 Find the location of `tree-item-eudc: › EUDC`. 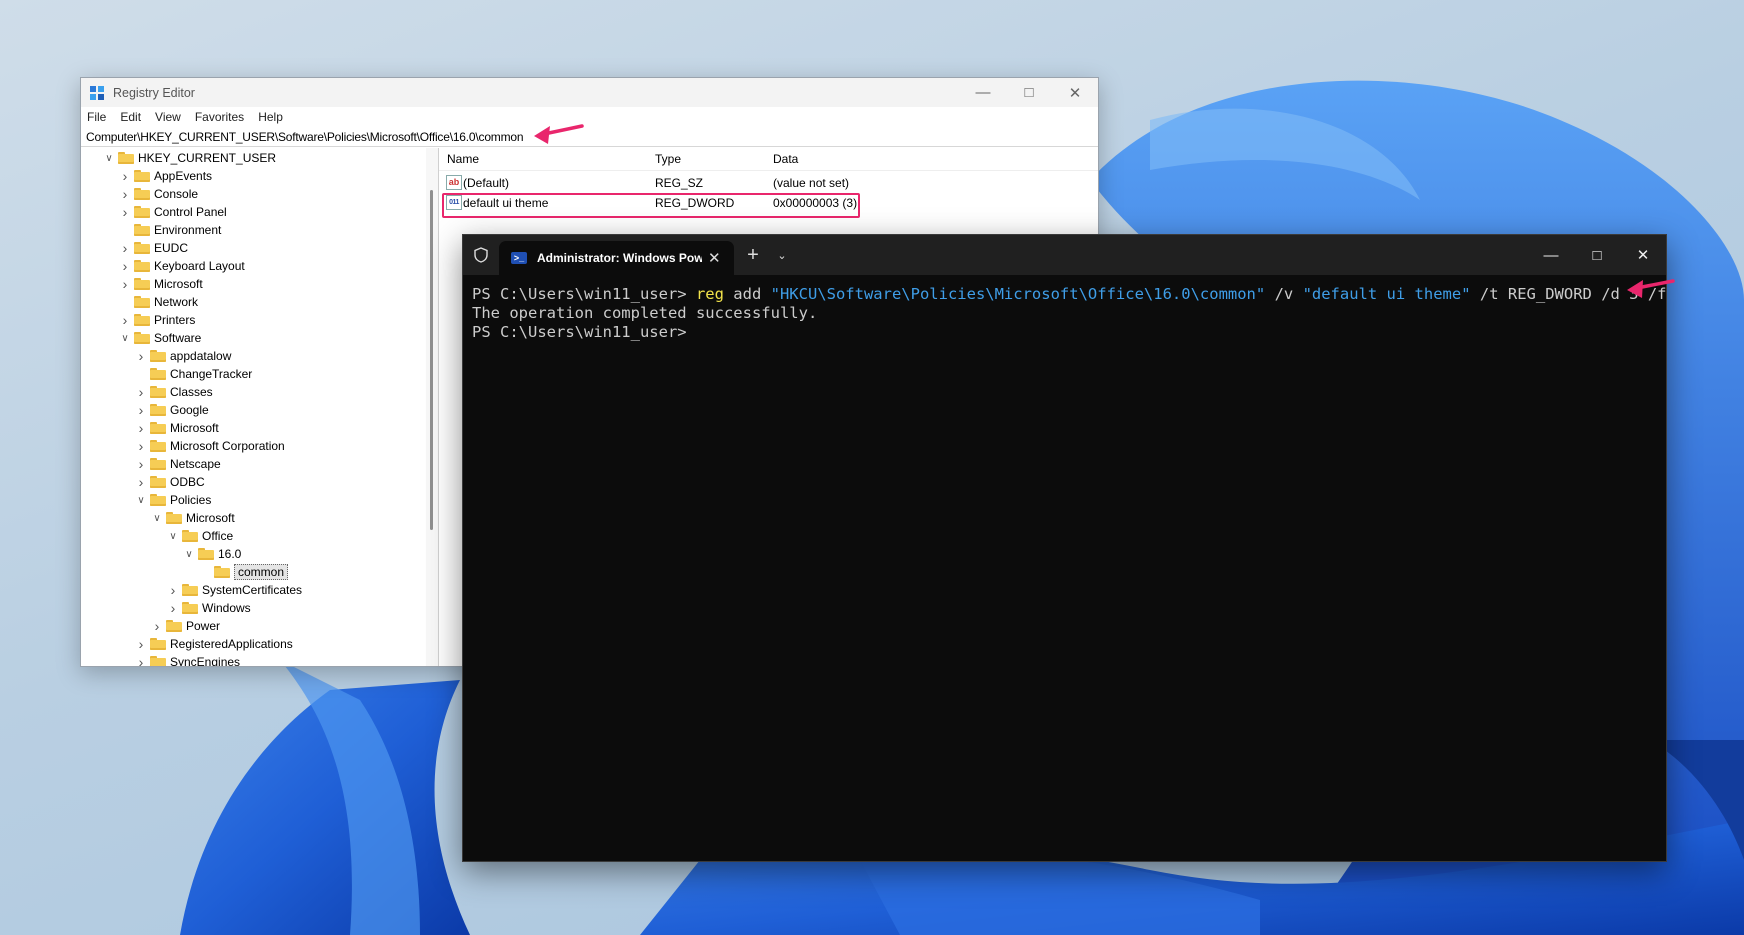

tree-item-eudc: › EUDC is located at coordinates (153, 248).